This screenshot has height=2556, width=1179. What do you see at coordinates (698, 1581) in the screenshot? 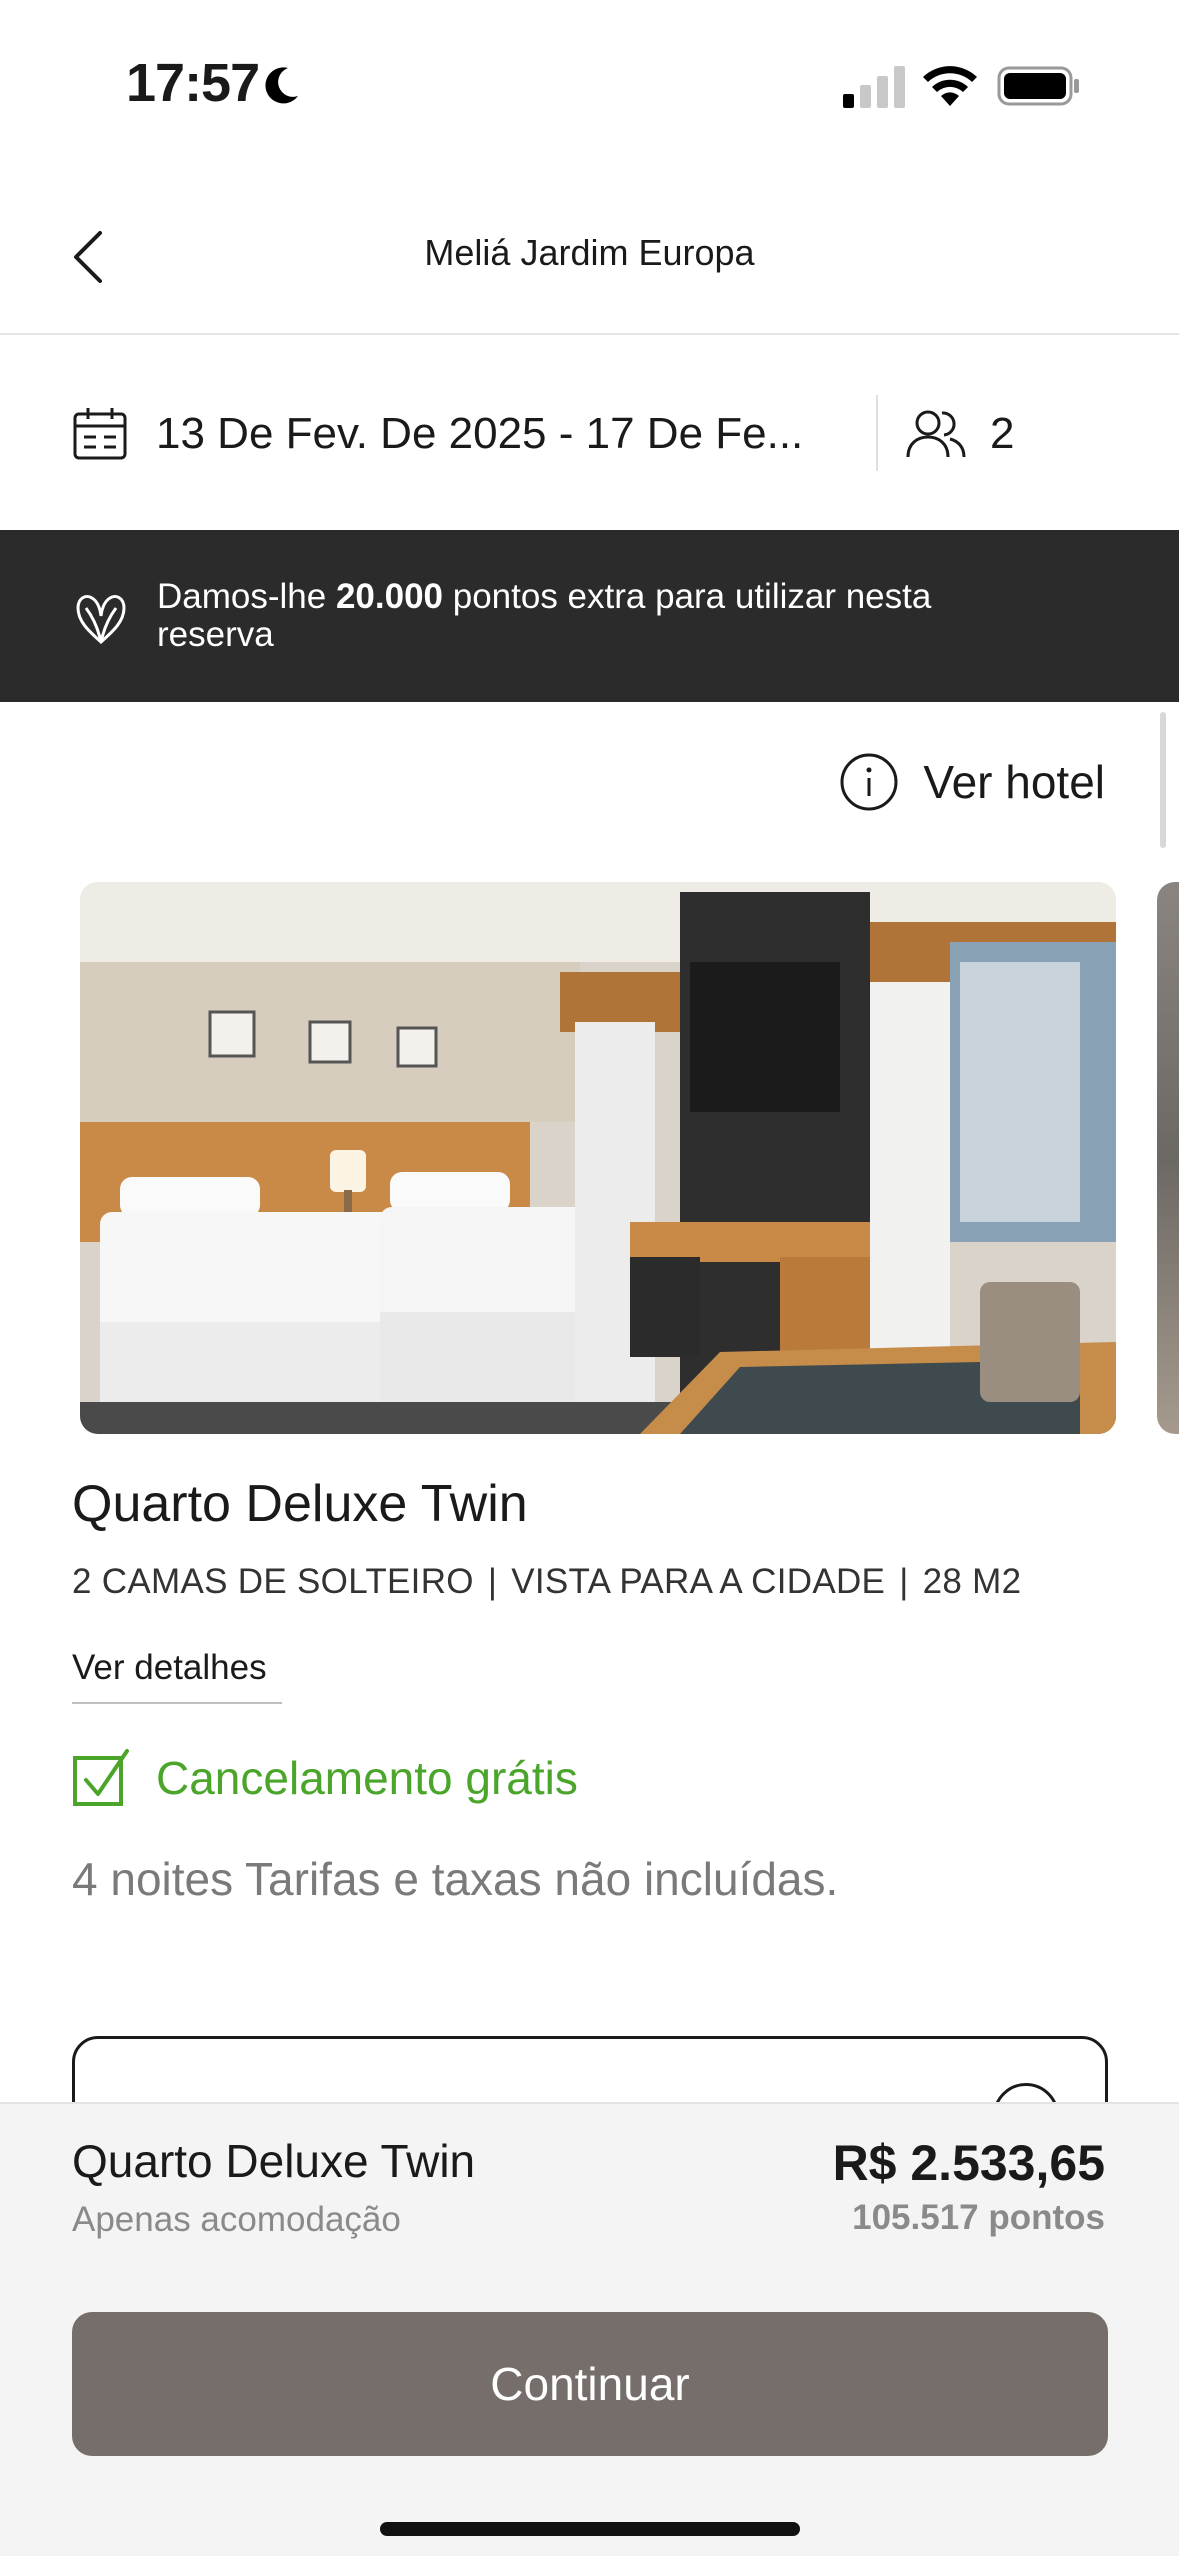
I see `room-feature: VISTA PARA A CIDADE` at bounding box center [698, 1581].